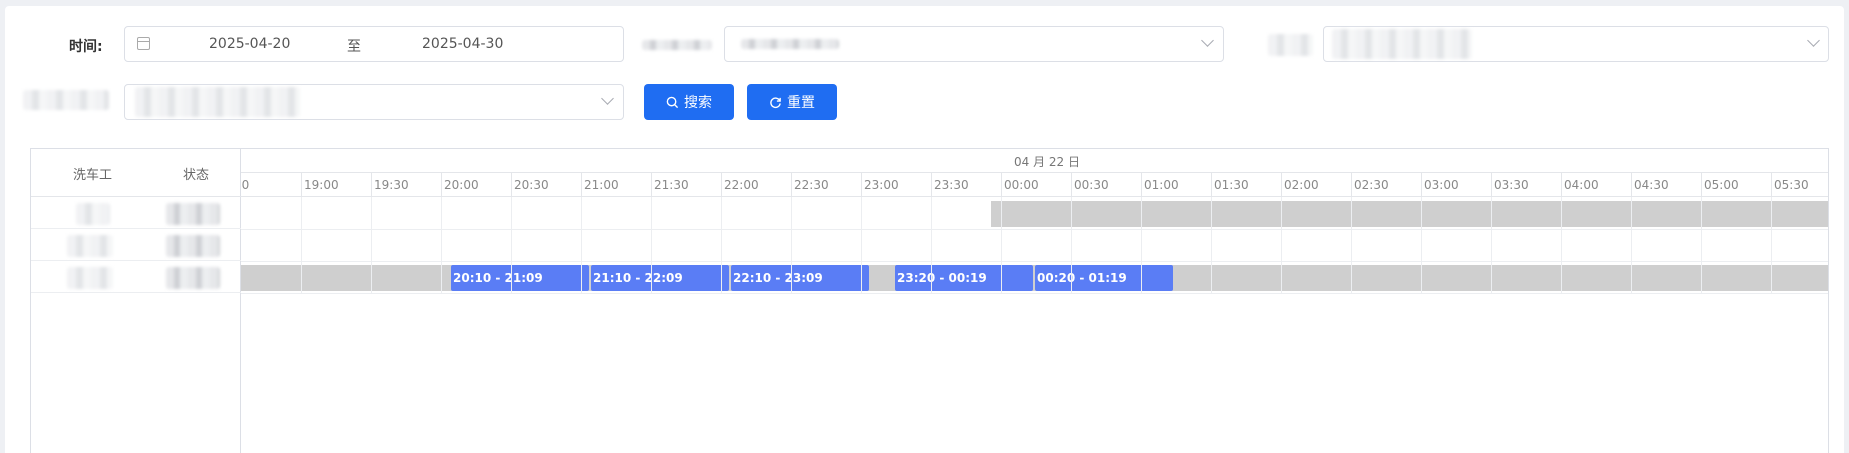 The image size is (1849, 453). What do you see at coordinates (964, 278) in the screenshot?
I see `schedule-task: 23:20 - 00:19` at bounding box center [964, 278].